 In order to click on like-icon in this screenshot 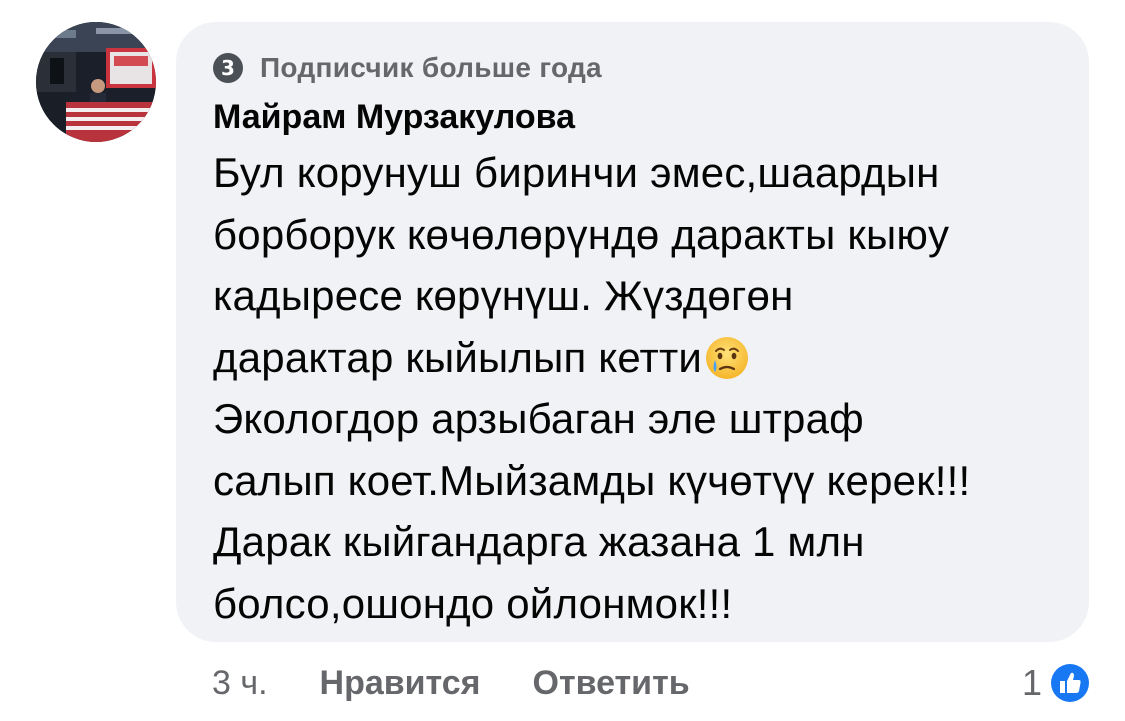, I will do `click(1070, 683)`.